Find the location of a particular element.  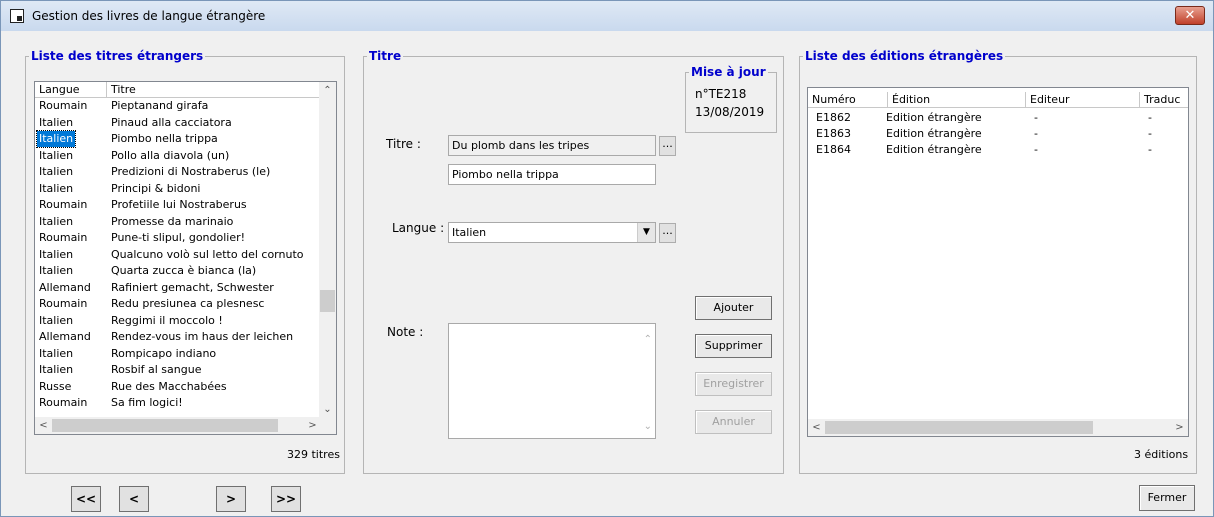

note-textarea: ⌃ ⌄ is located at coordinates (552, 381).